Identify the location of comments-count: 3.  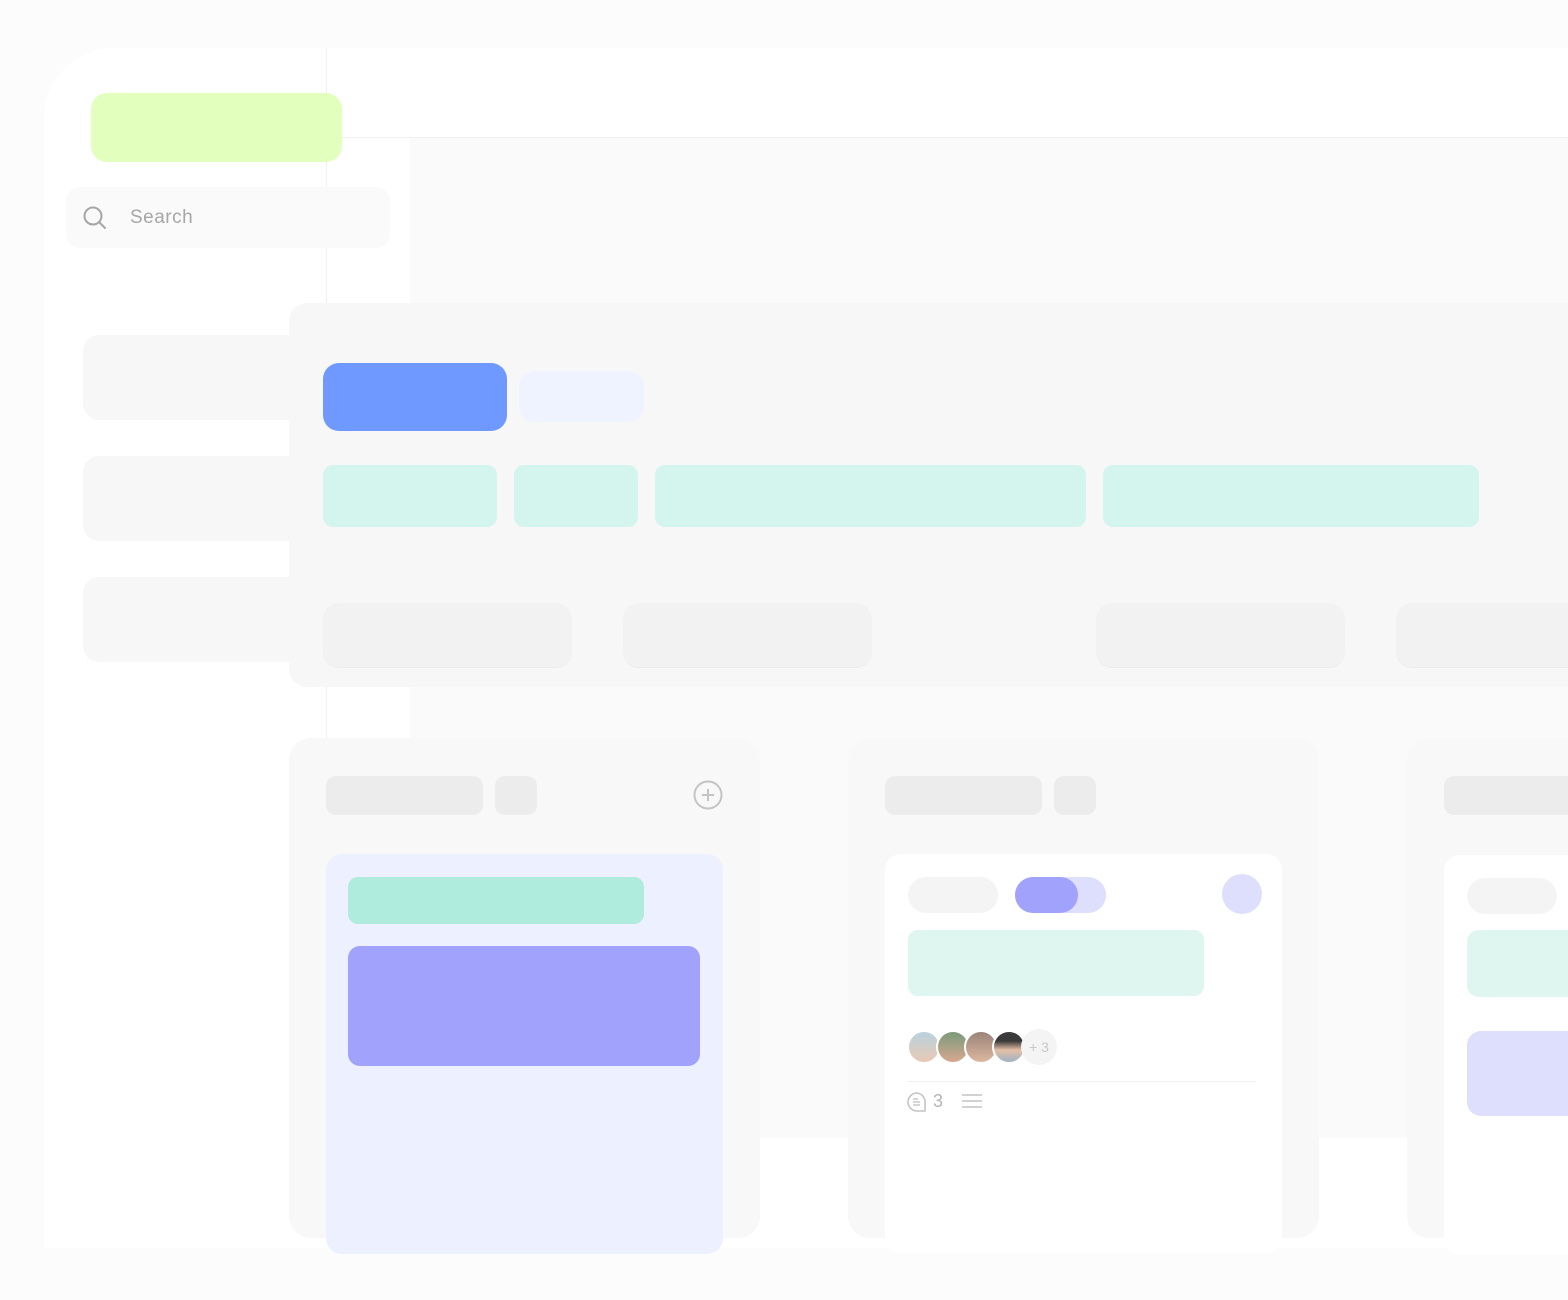
(938, 1101).